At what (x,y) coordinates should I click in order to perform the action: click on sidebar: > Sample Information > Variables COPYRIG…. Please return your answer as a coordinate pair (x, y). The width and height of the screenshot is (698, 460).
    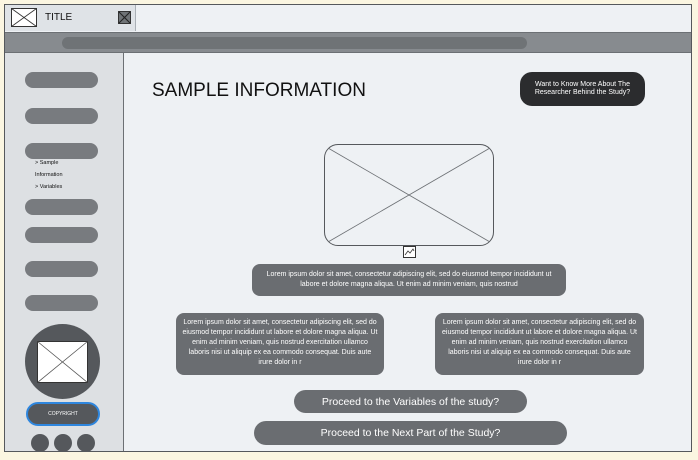
    Looking at the image, I should click on (64, 252).